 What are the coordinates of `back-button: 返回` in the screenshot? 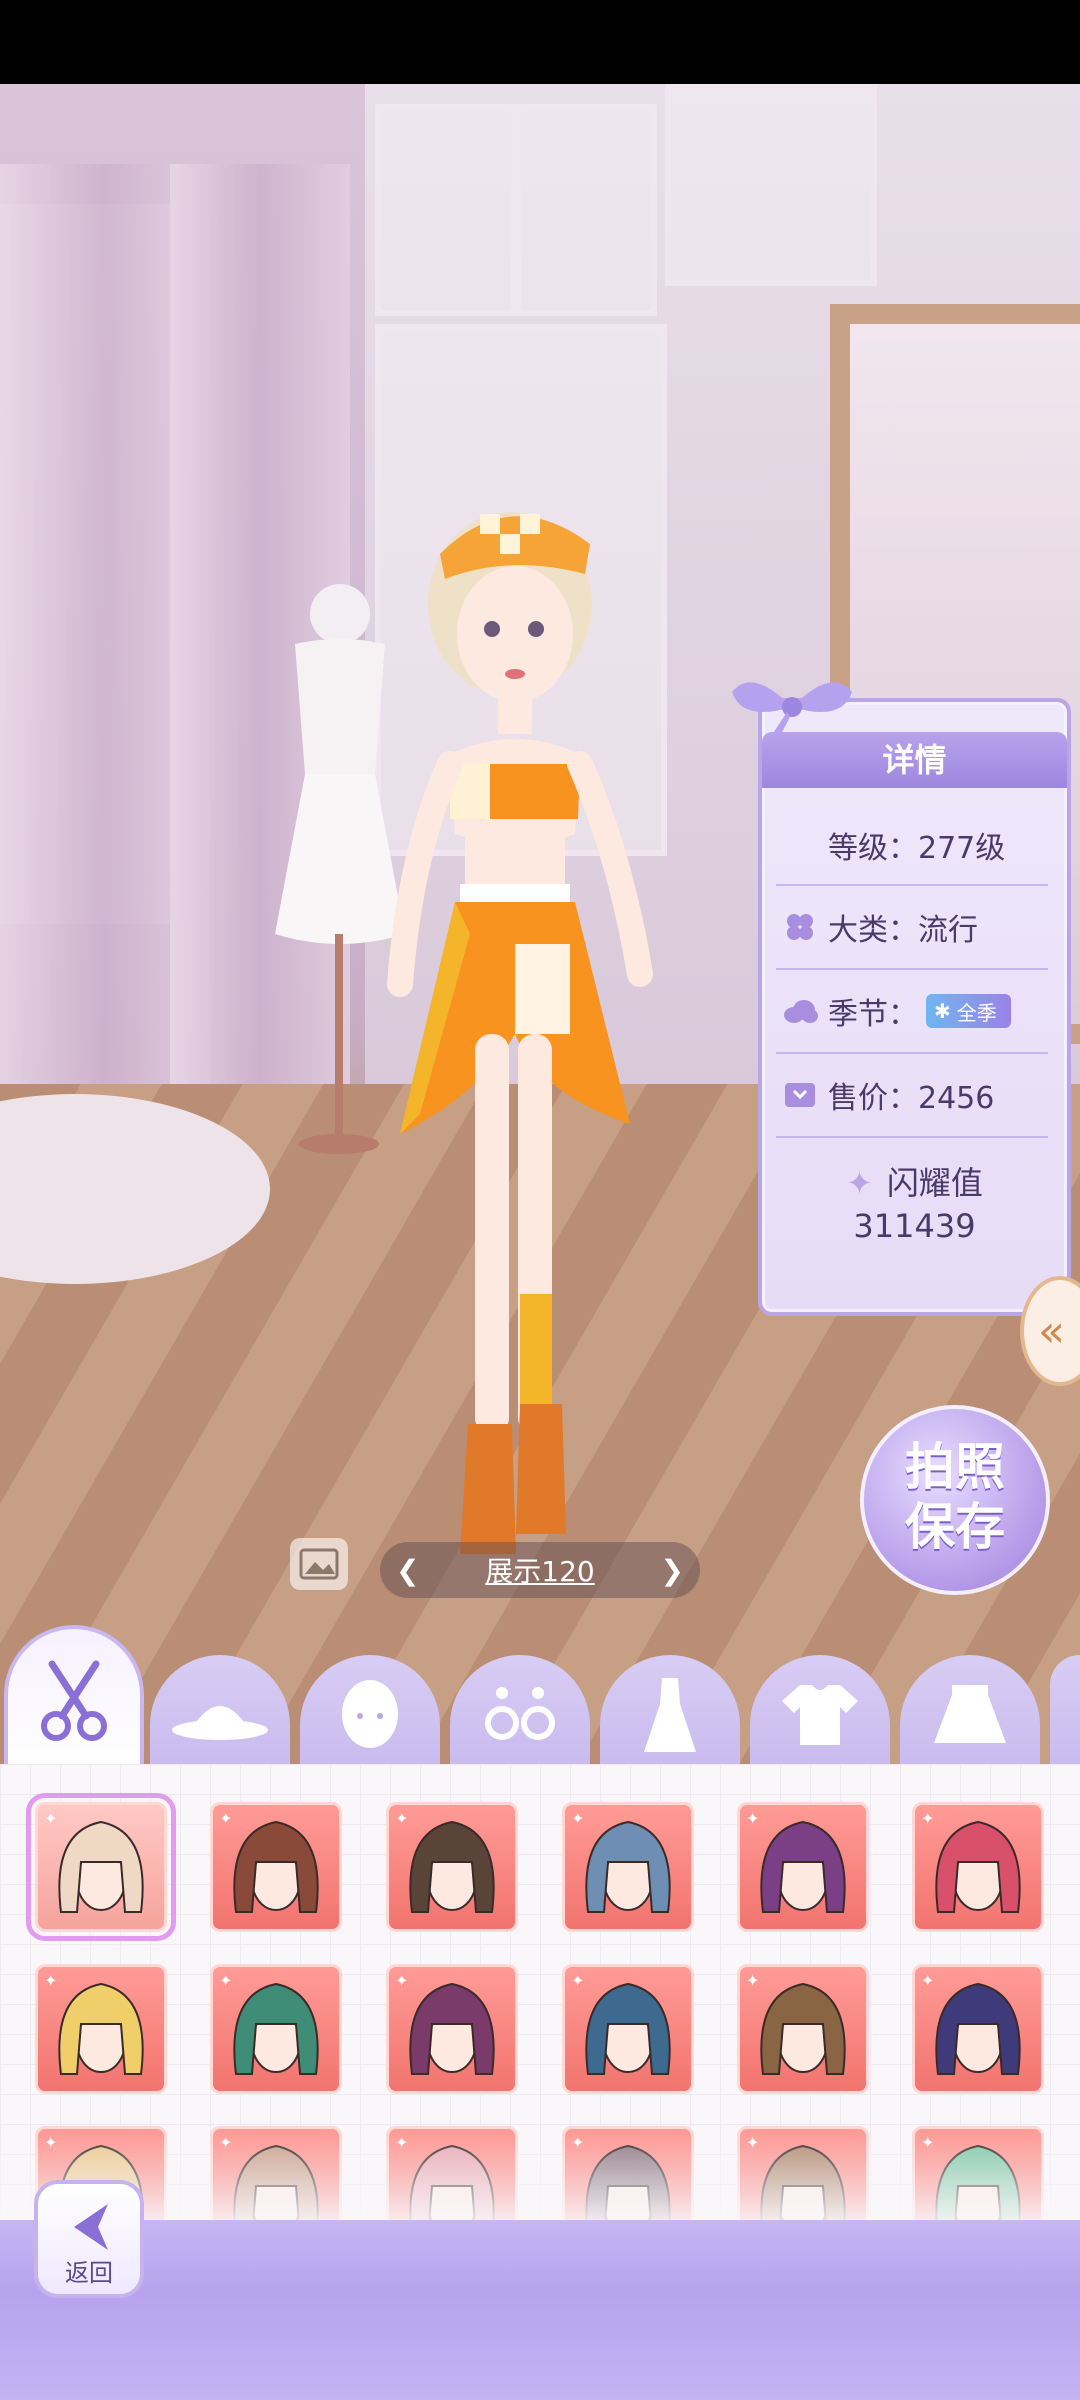 It's located at (89, 2239).